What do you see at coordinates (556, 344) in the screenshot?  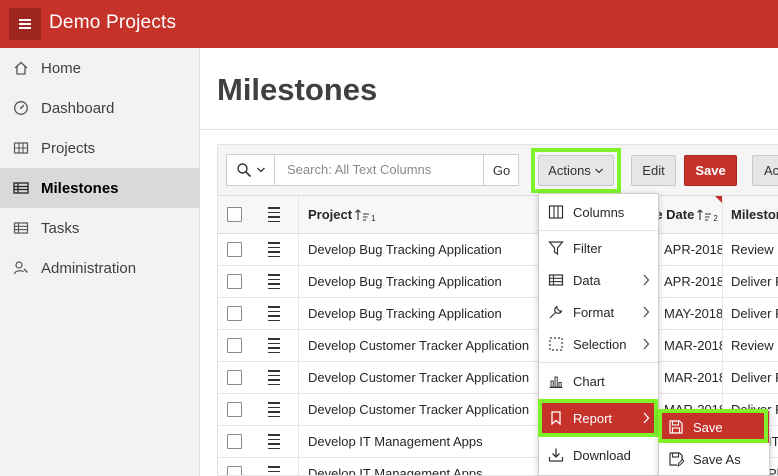 I see `selection-icon` at bounding box center [556, 344].